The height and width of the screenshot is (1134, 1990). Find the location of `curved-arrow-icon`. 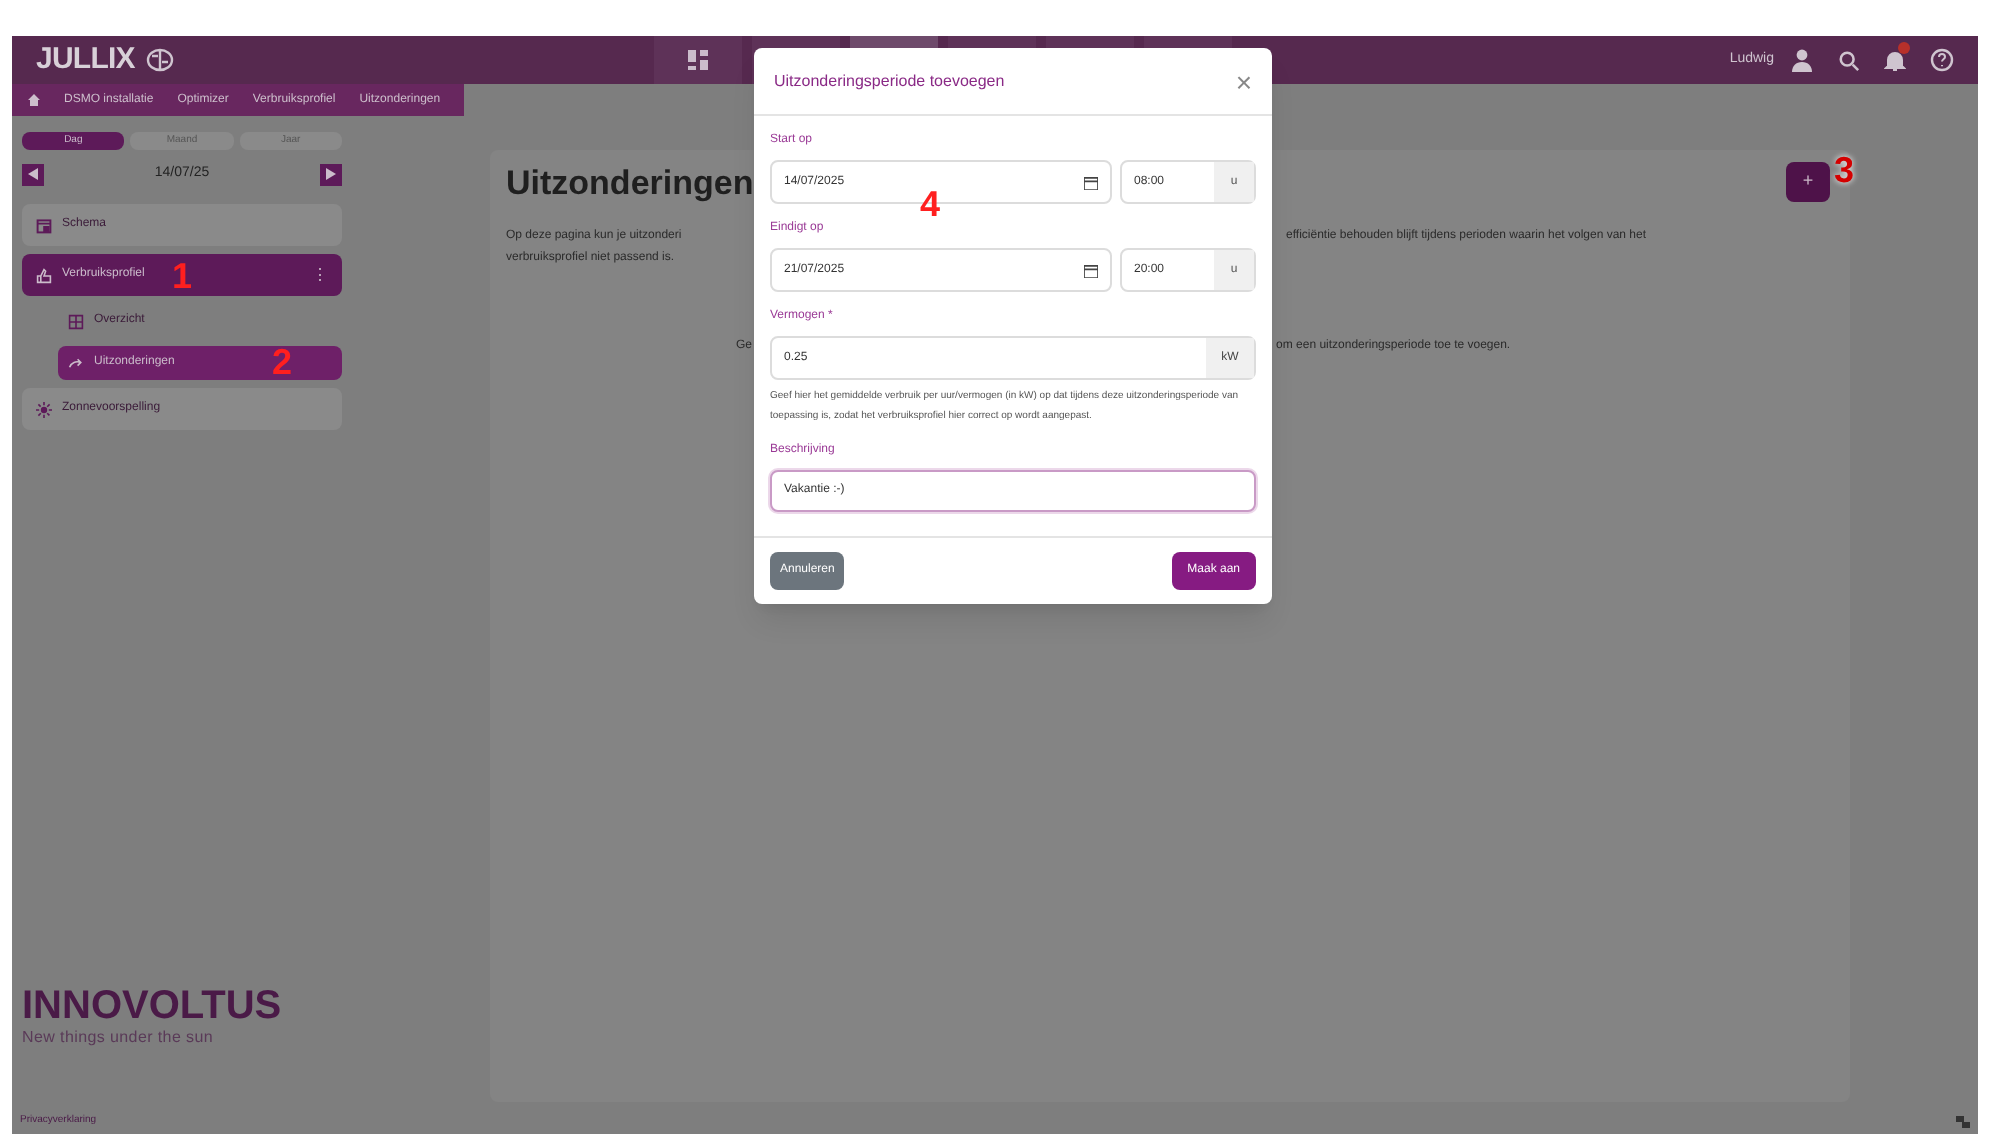

curved-arrow-icon is located at coordinates (76, 363).